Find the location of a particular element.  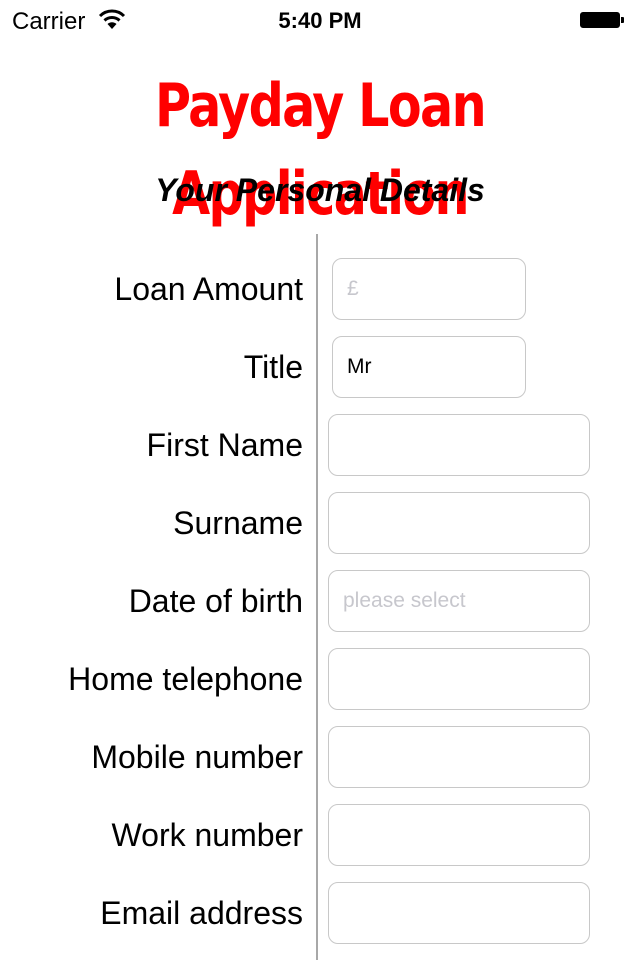

form-row-home-telephone: Home telephone is located at coordinates (320, 679).